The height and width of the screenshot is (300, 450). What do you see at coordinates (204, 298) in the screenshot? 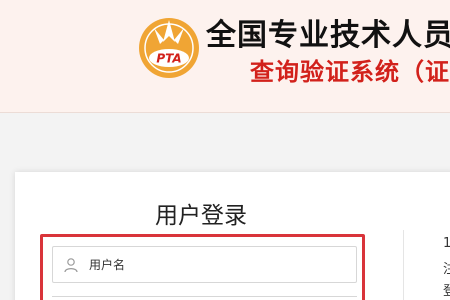
I see `password-input` at bounding box center [204, 298].